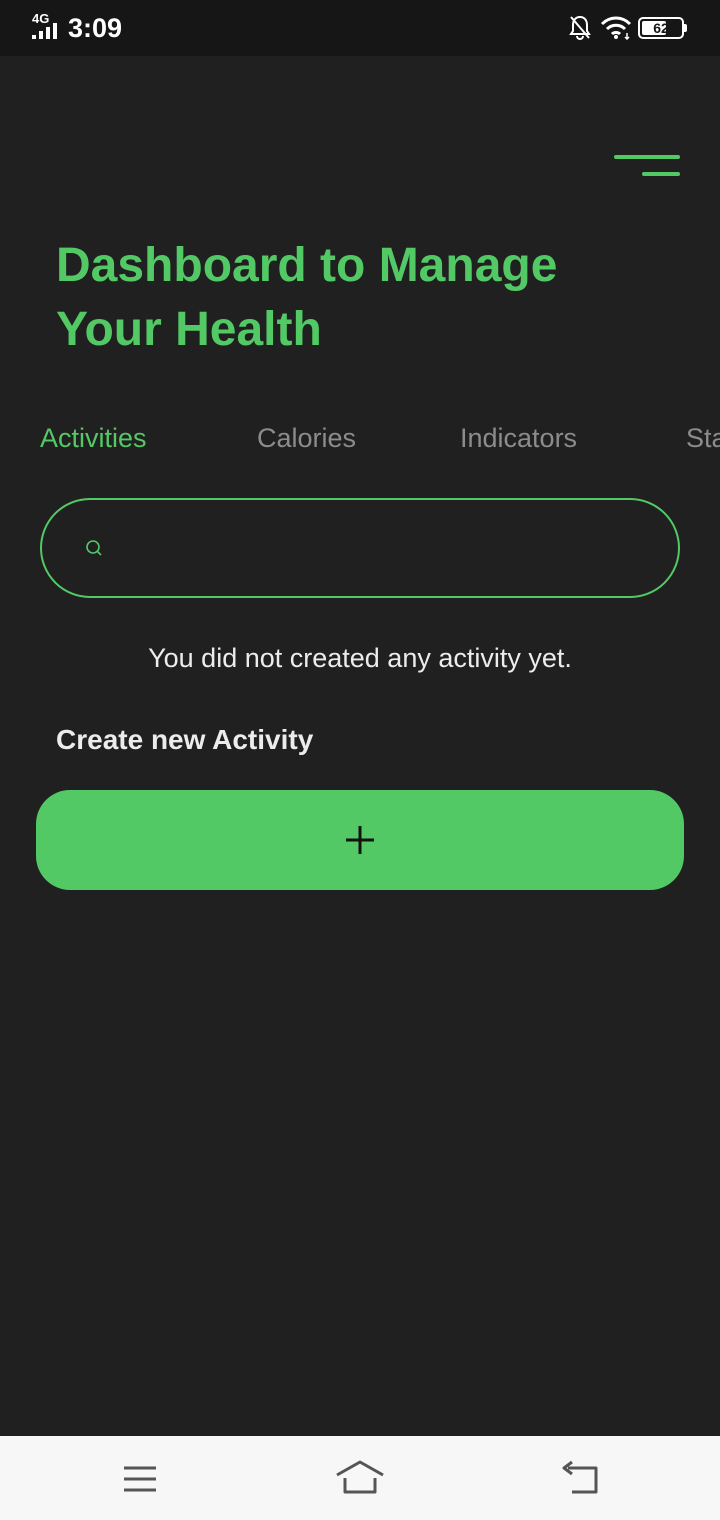 This screenshot has width=720, height=1520. Describe the element at coordinates (661, 28) in the screenshot. I see `battery-level: 62` at that location.